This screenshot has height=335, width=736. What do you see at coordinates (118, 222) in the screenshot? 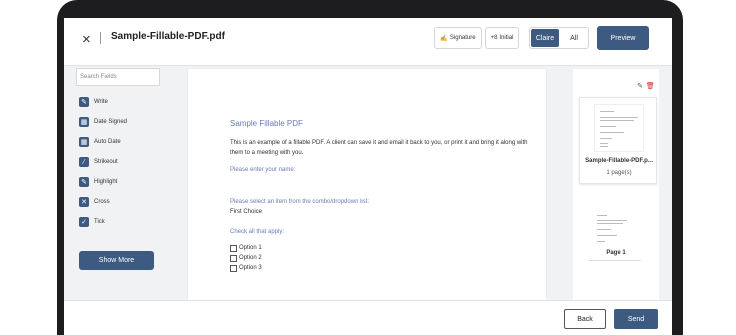
I see `field-tick: ✓ Tick` at bounding box center [118, 222].